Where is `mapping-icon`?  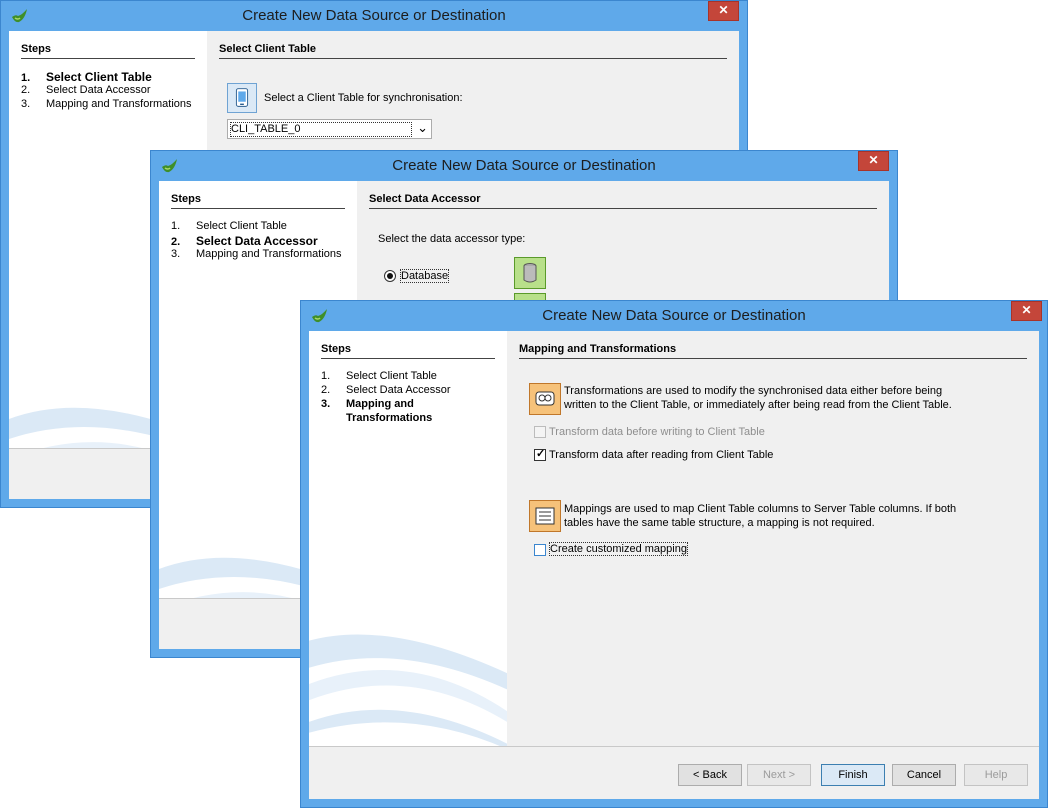 mapping-icon is located at coordinates (545, 516).